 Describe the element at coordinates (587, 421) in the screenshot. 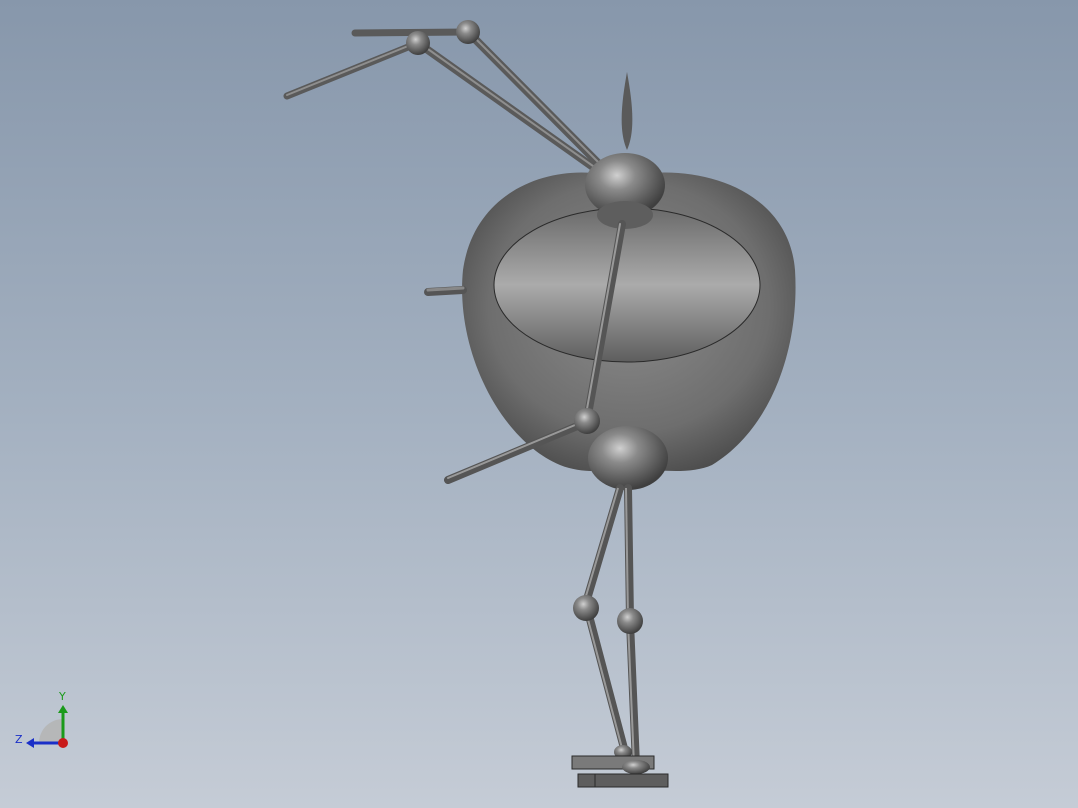

I see `elbow-joint` at that location.